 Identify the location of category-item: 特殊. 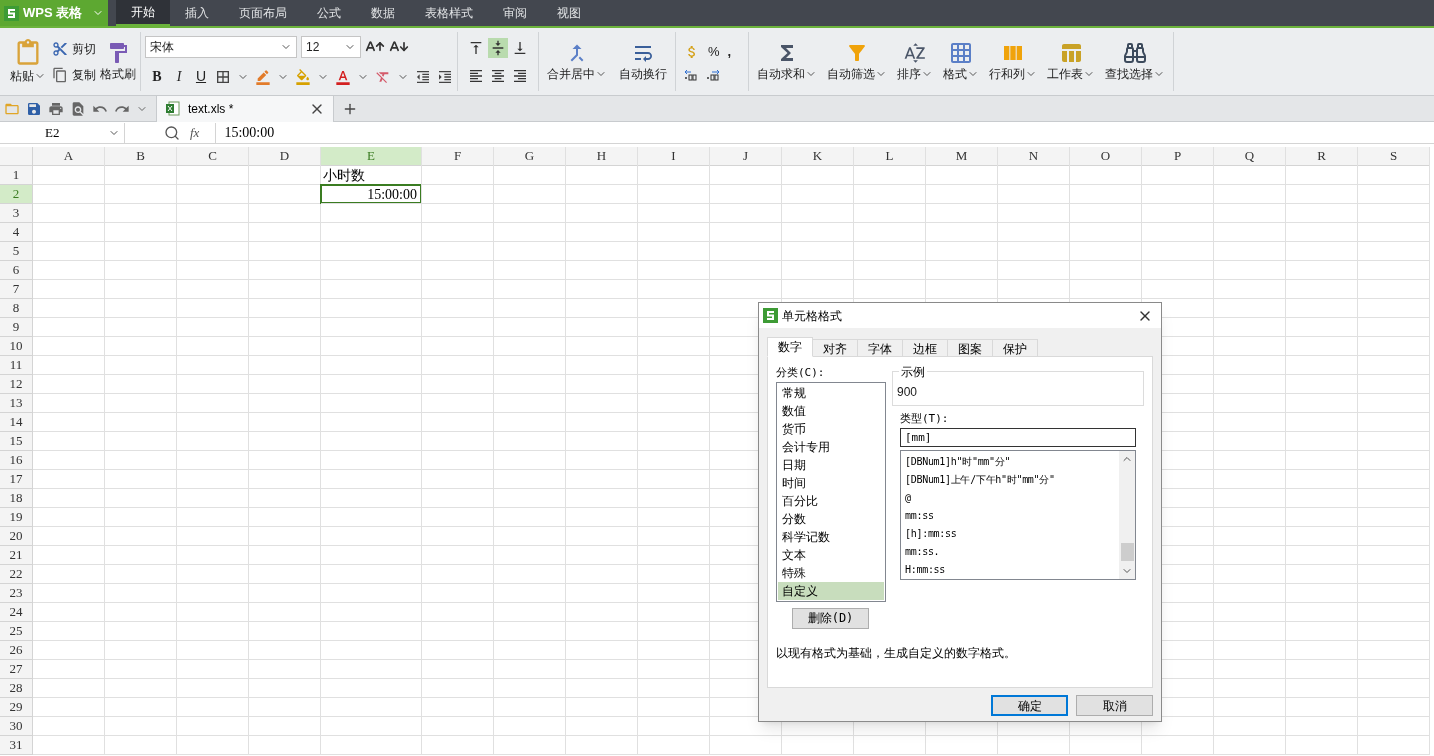
(831, 572).